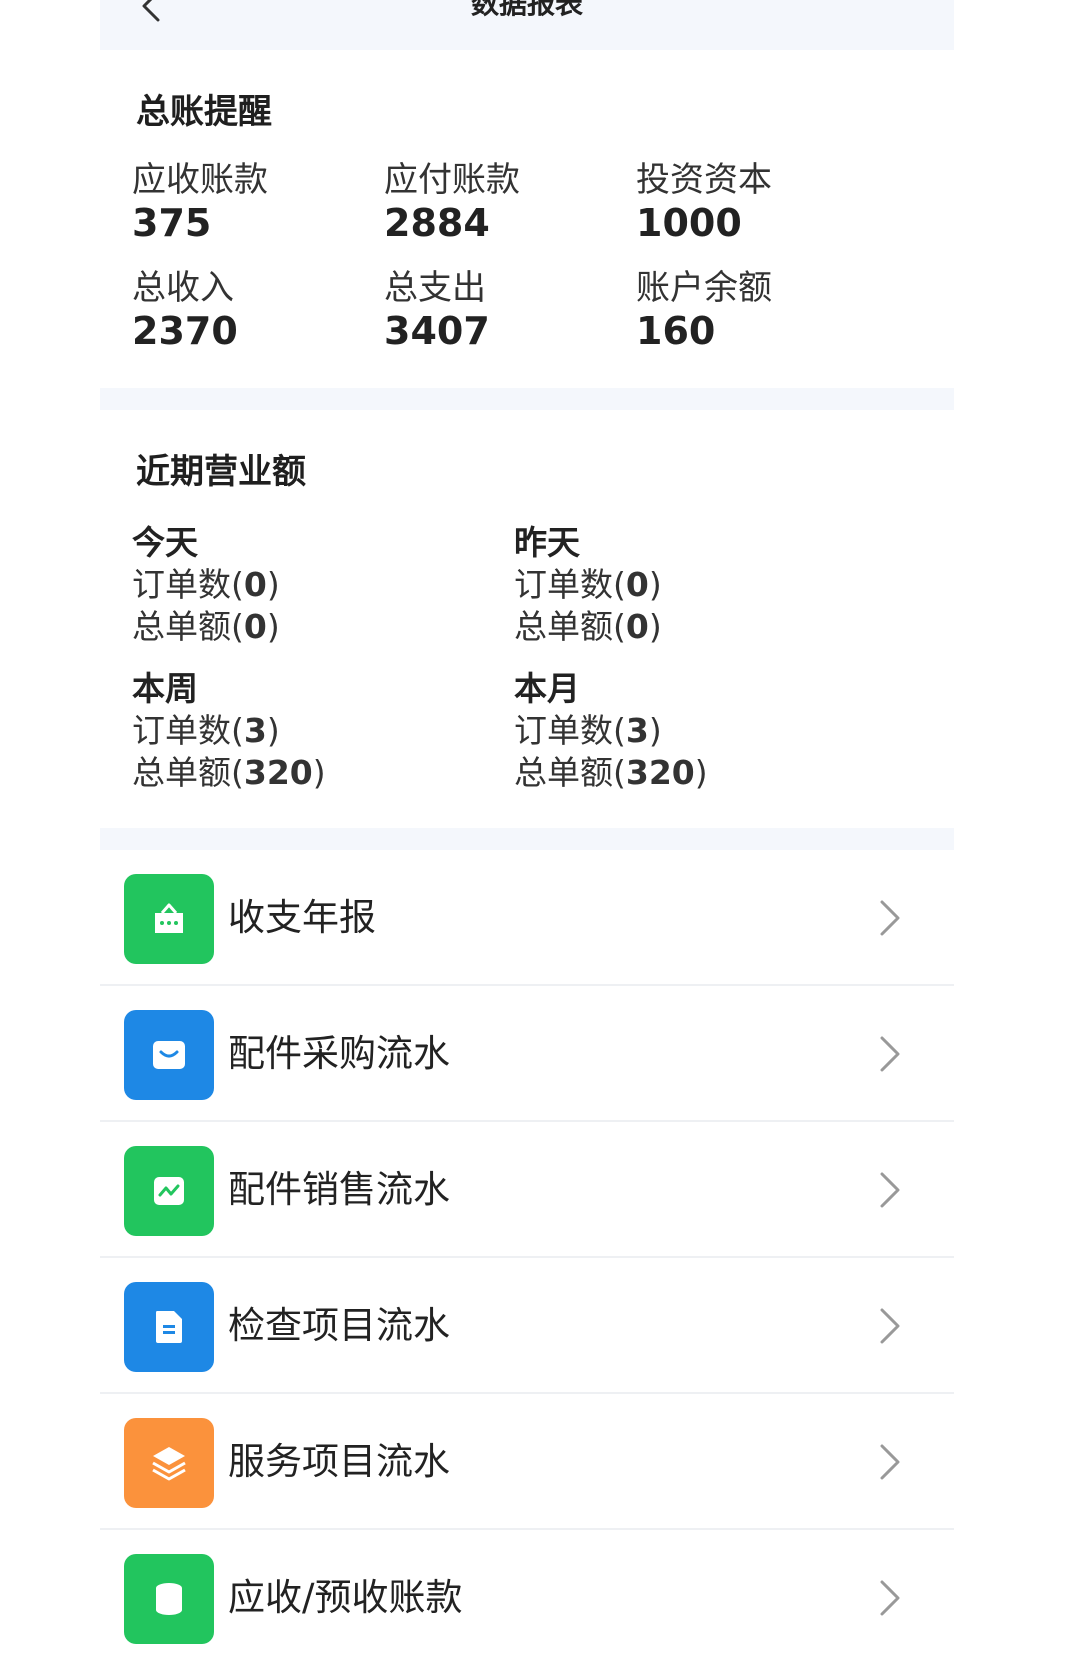 The height and width of the screenshot is (1666, 1080). I want to click on page-title: 数据报表, so click(526, 10).